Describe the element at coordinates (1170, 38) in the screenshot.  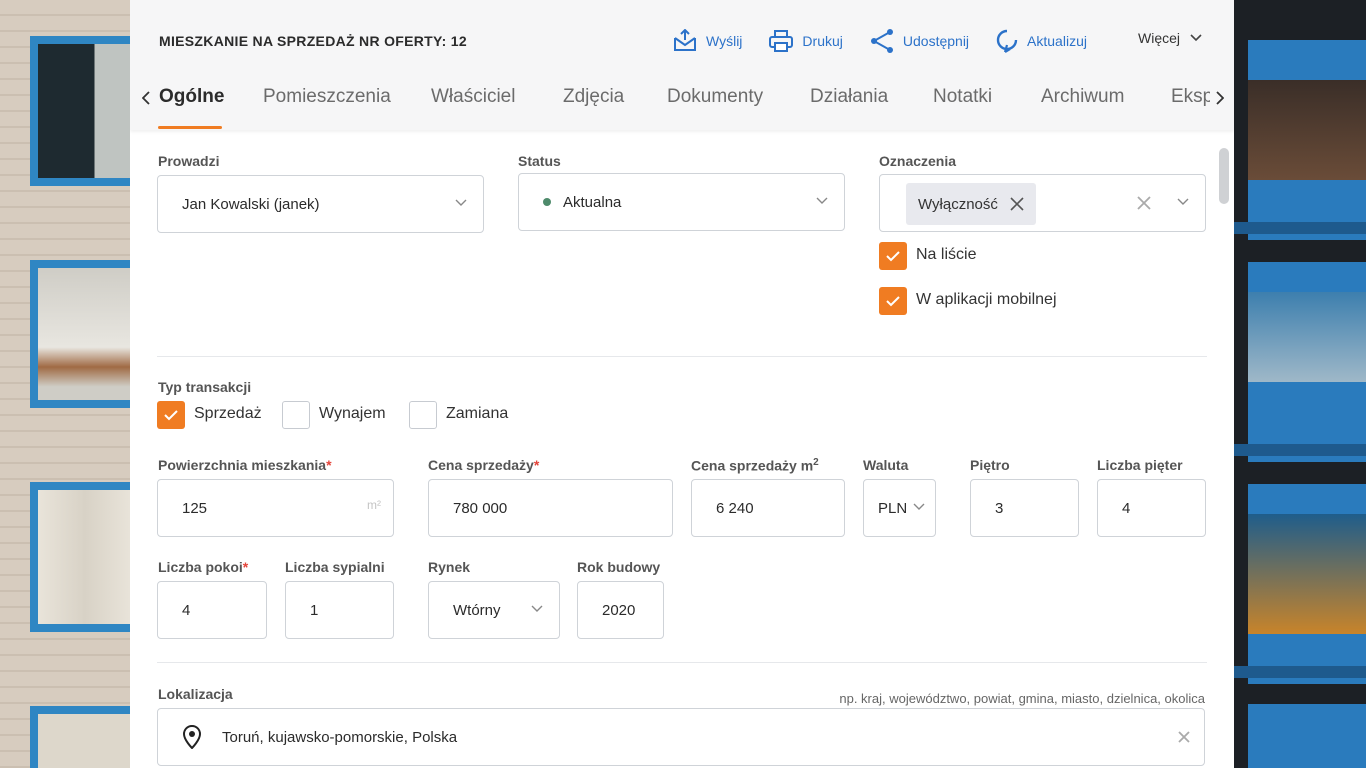
I see `more-dropdown: Więcej` at that location.